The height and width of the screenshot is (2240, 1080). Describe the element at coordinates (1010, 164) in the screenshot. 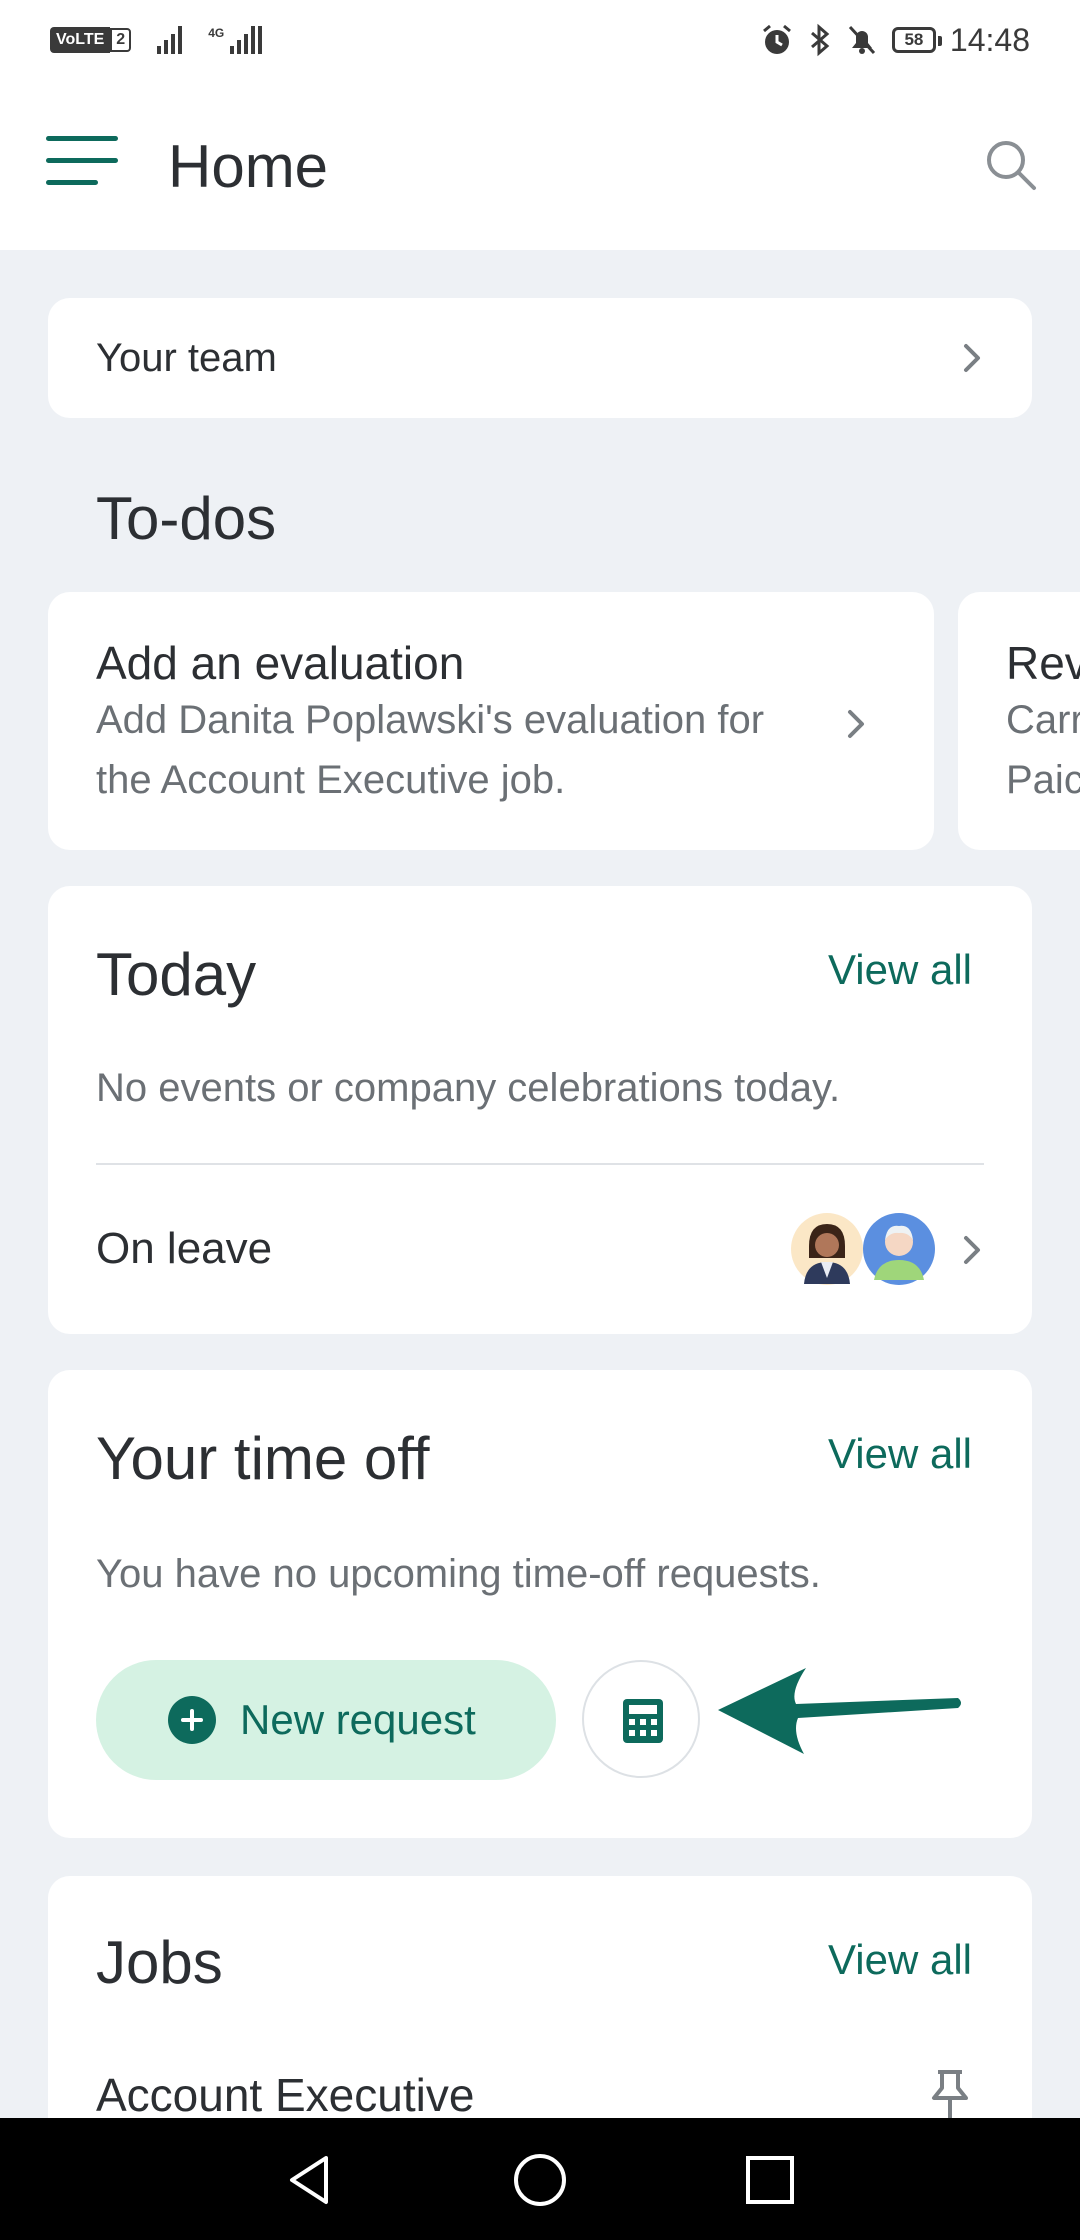

I see `search-icon` at that location.